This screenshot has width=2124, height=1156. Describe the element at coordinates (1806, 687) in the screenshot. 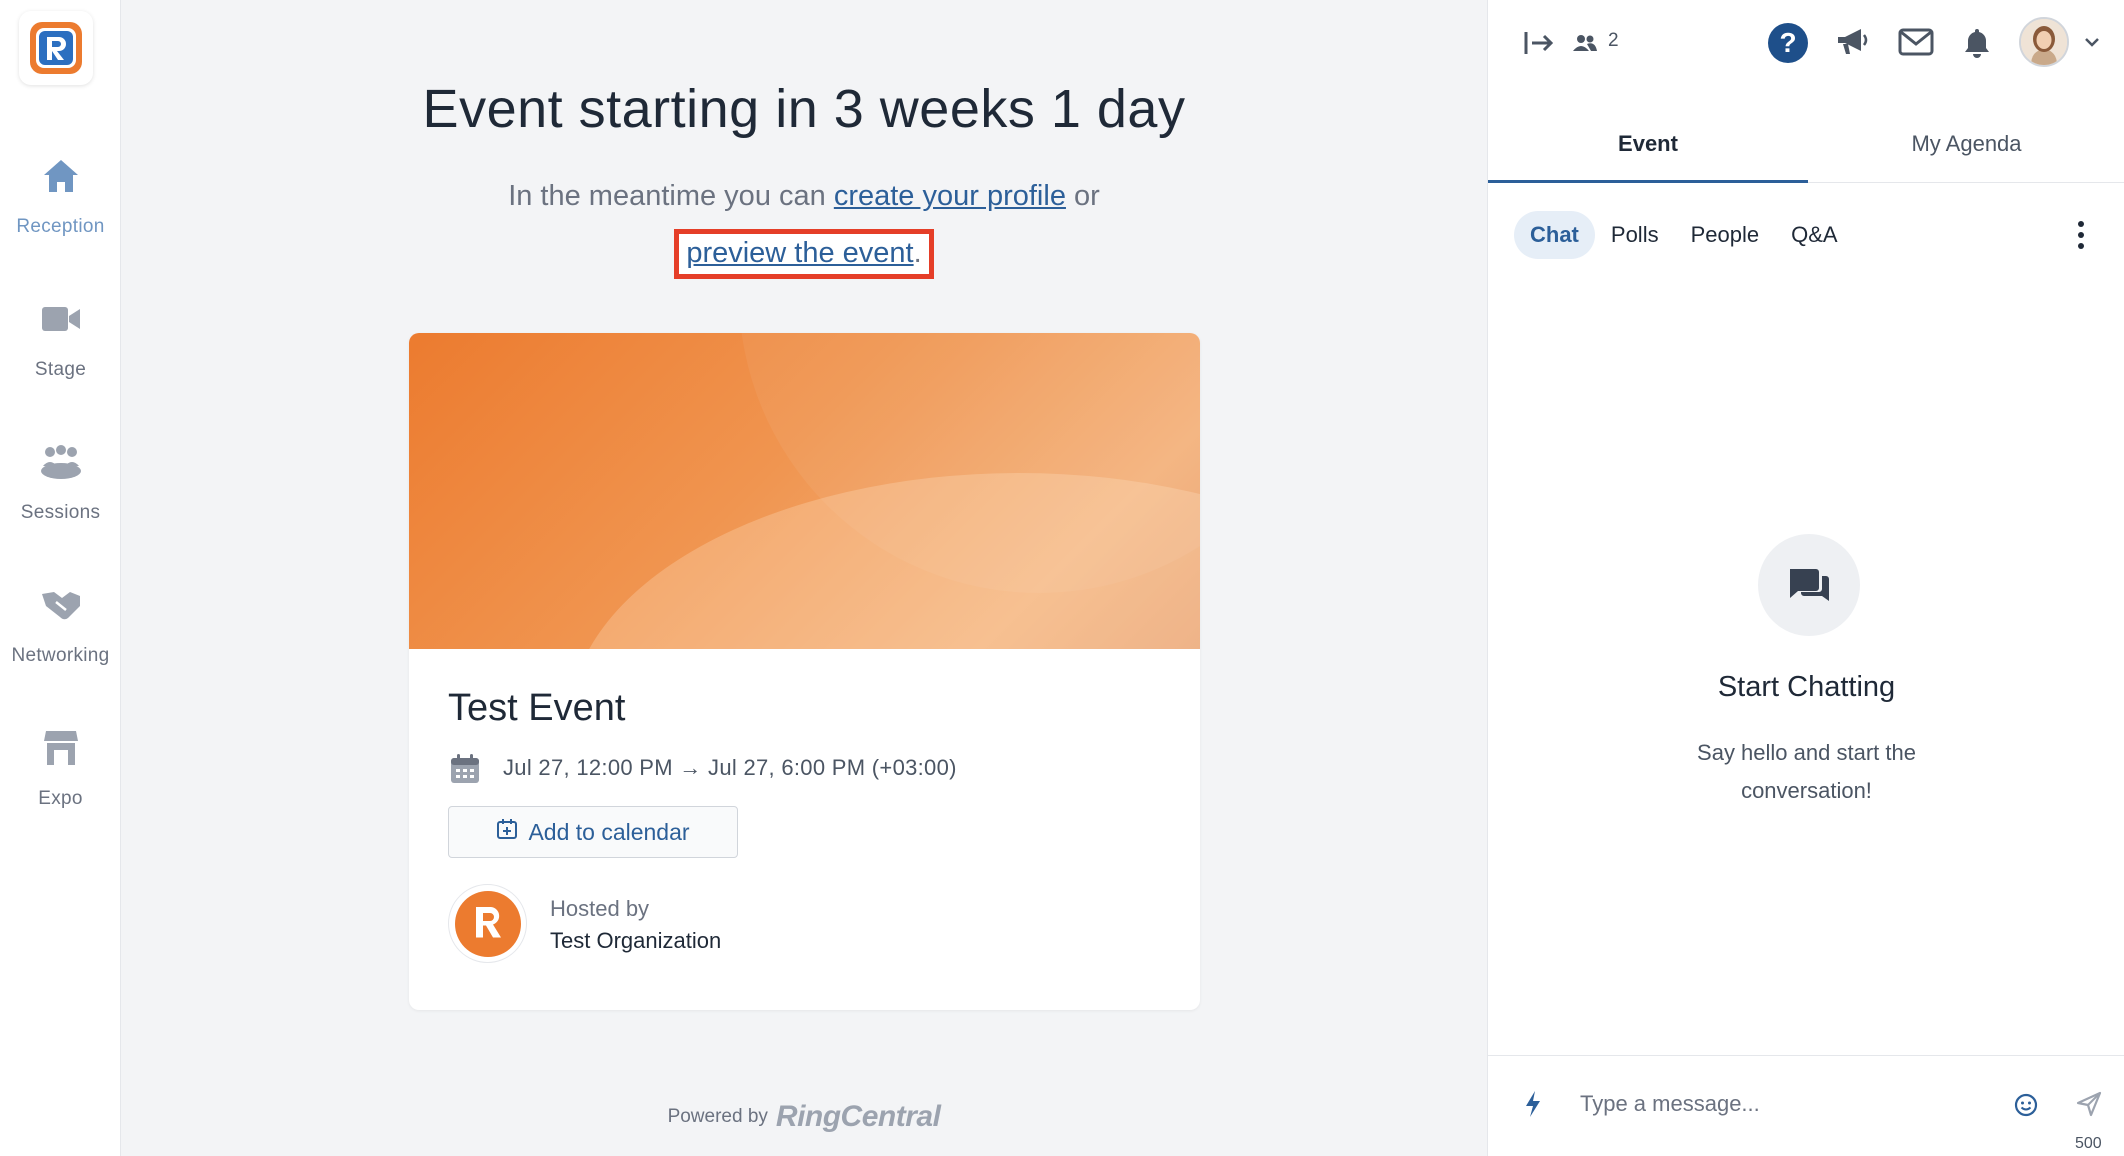

I see `empty-state-title: Start Chatting` at that location.